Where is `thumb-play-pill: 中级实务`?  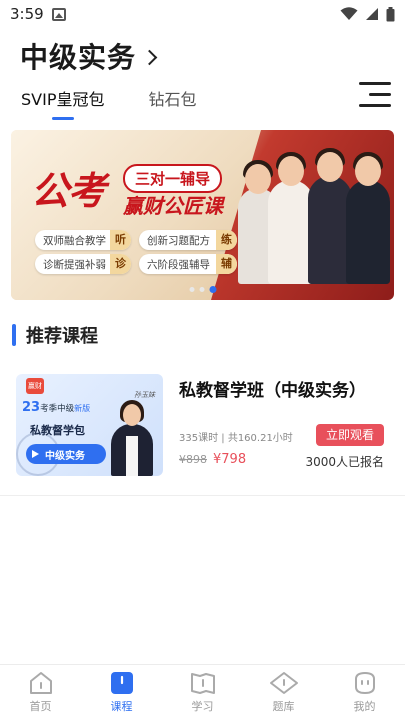
thumb-play-pill: 中级实务 is located at coordinates (66, 454).